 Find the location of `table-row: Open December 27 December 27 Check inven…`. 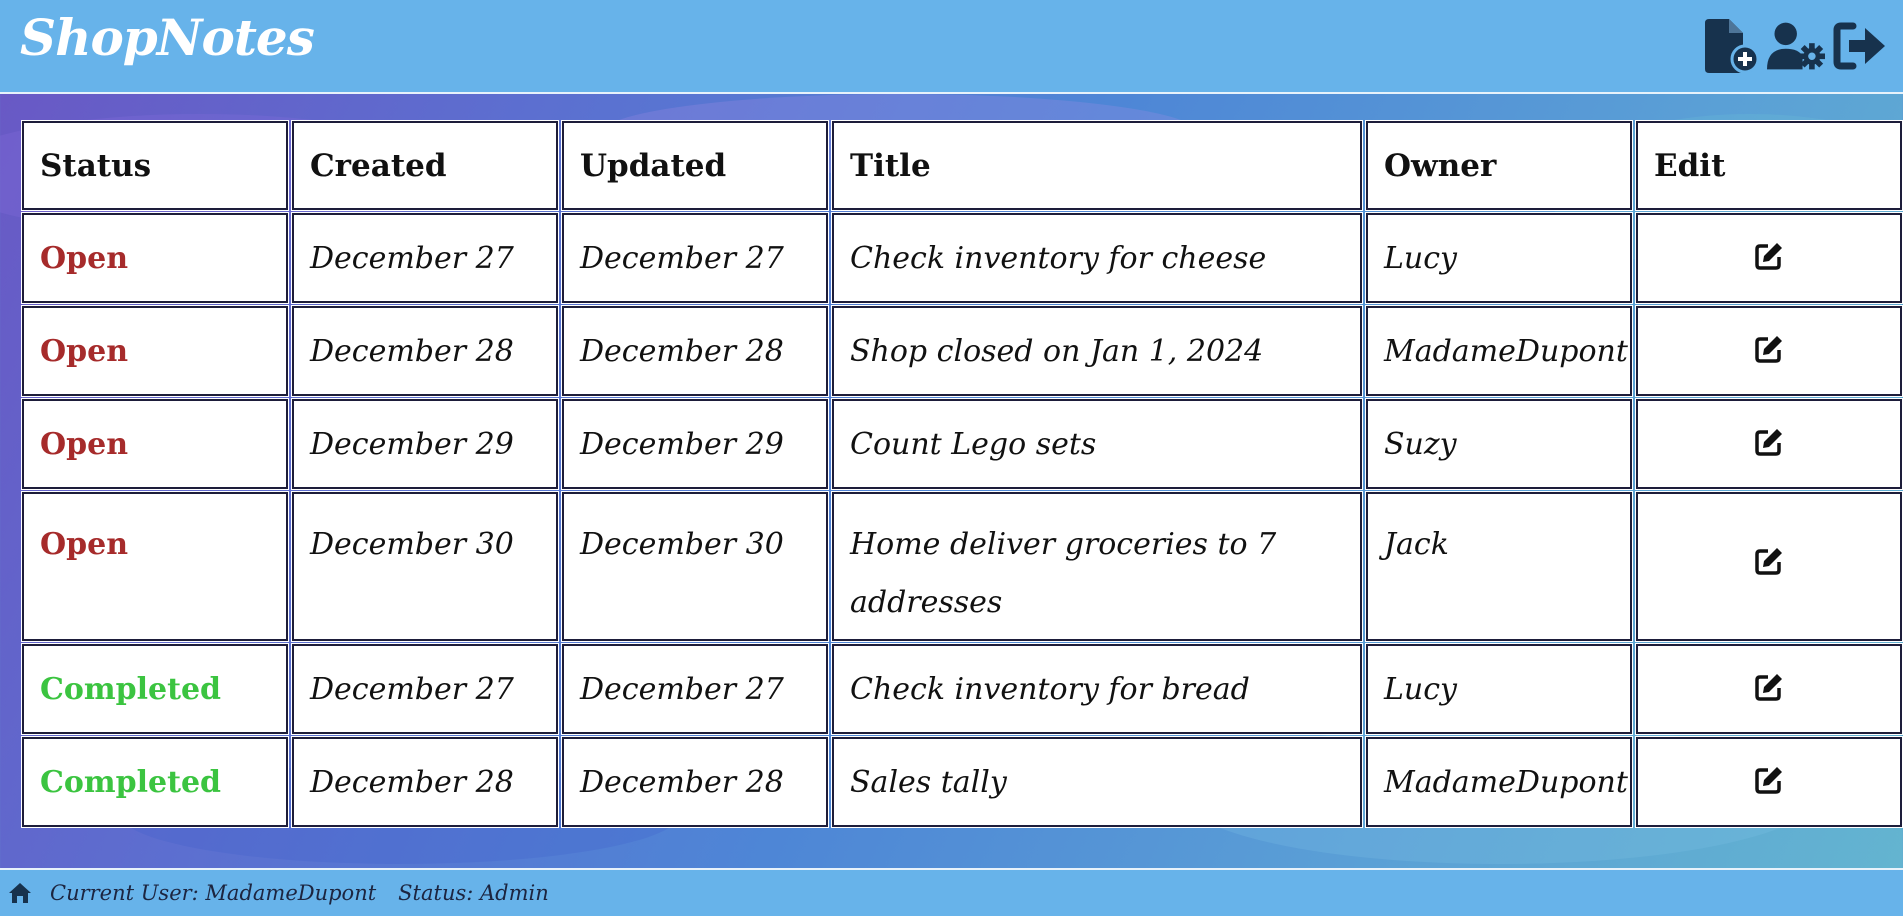

table-row: Open December 27 December 27 Check inven… is located at coordinates (962, 258).